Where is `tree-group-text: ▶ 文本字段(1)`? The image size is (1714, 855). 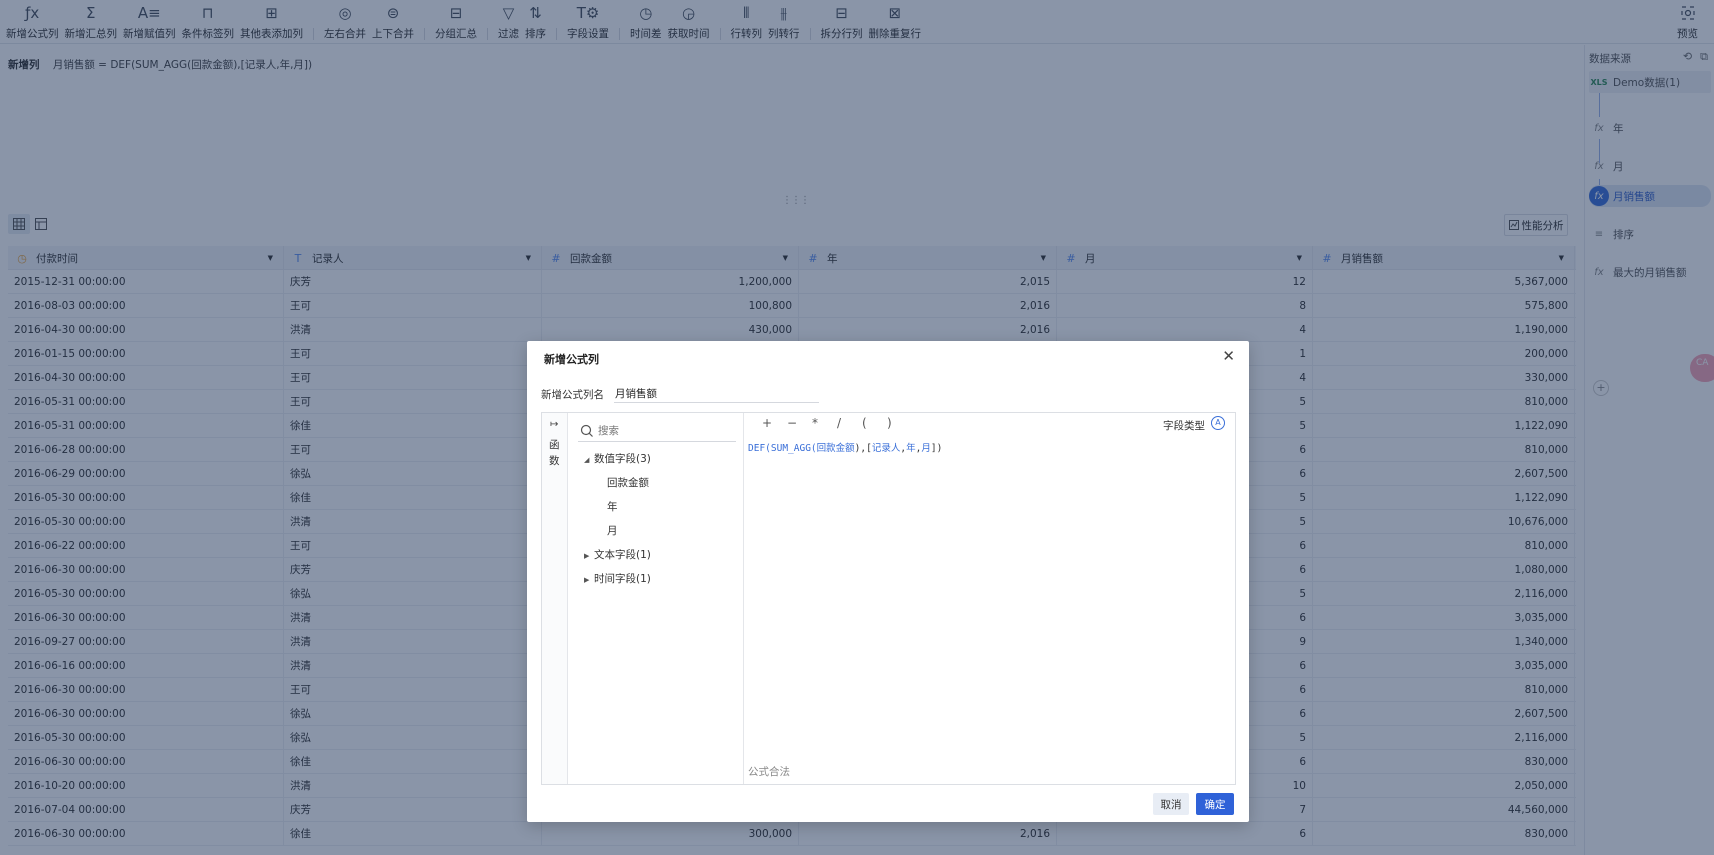 tree-group-text: ▶ 文本字段(1) is located at coordinates (617, 554).